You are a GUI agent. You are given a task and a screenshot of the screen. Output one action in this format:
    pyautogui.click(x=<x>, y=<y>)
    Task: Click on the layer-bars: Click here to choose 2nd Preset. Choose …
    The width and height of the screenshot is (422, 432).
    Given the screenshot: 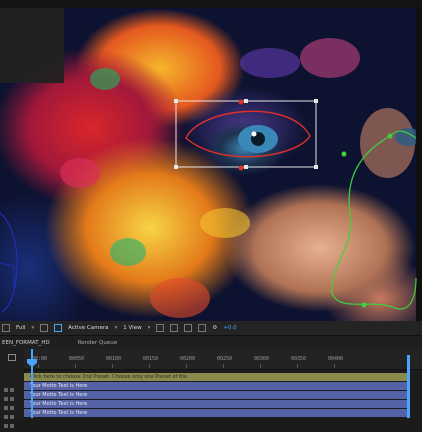 What is the action you would take?
    pyautogui.click(x=223, y=395)
    